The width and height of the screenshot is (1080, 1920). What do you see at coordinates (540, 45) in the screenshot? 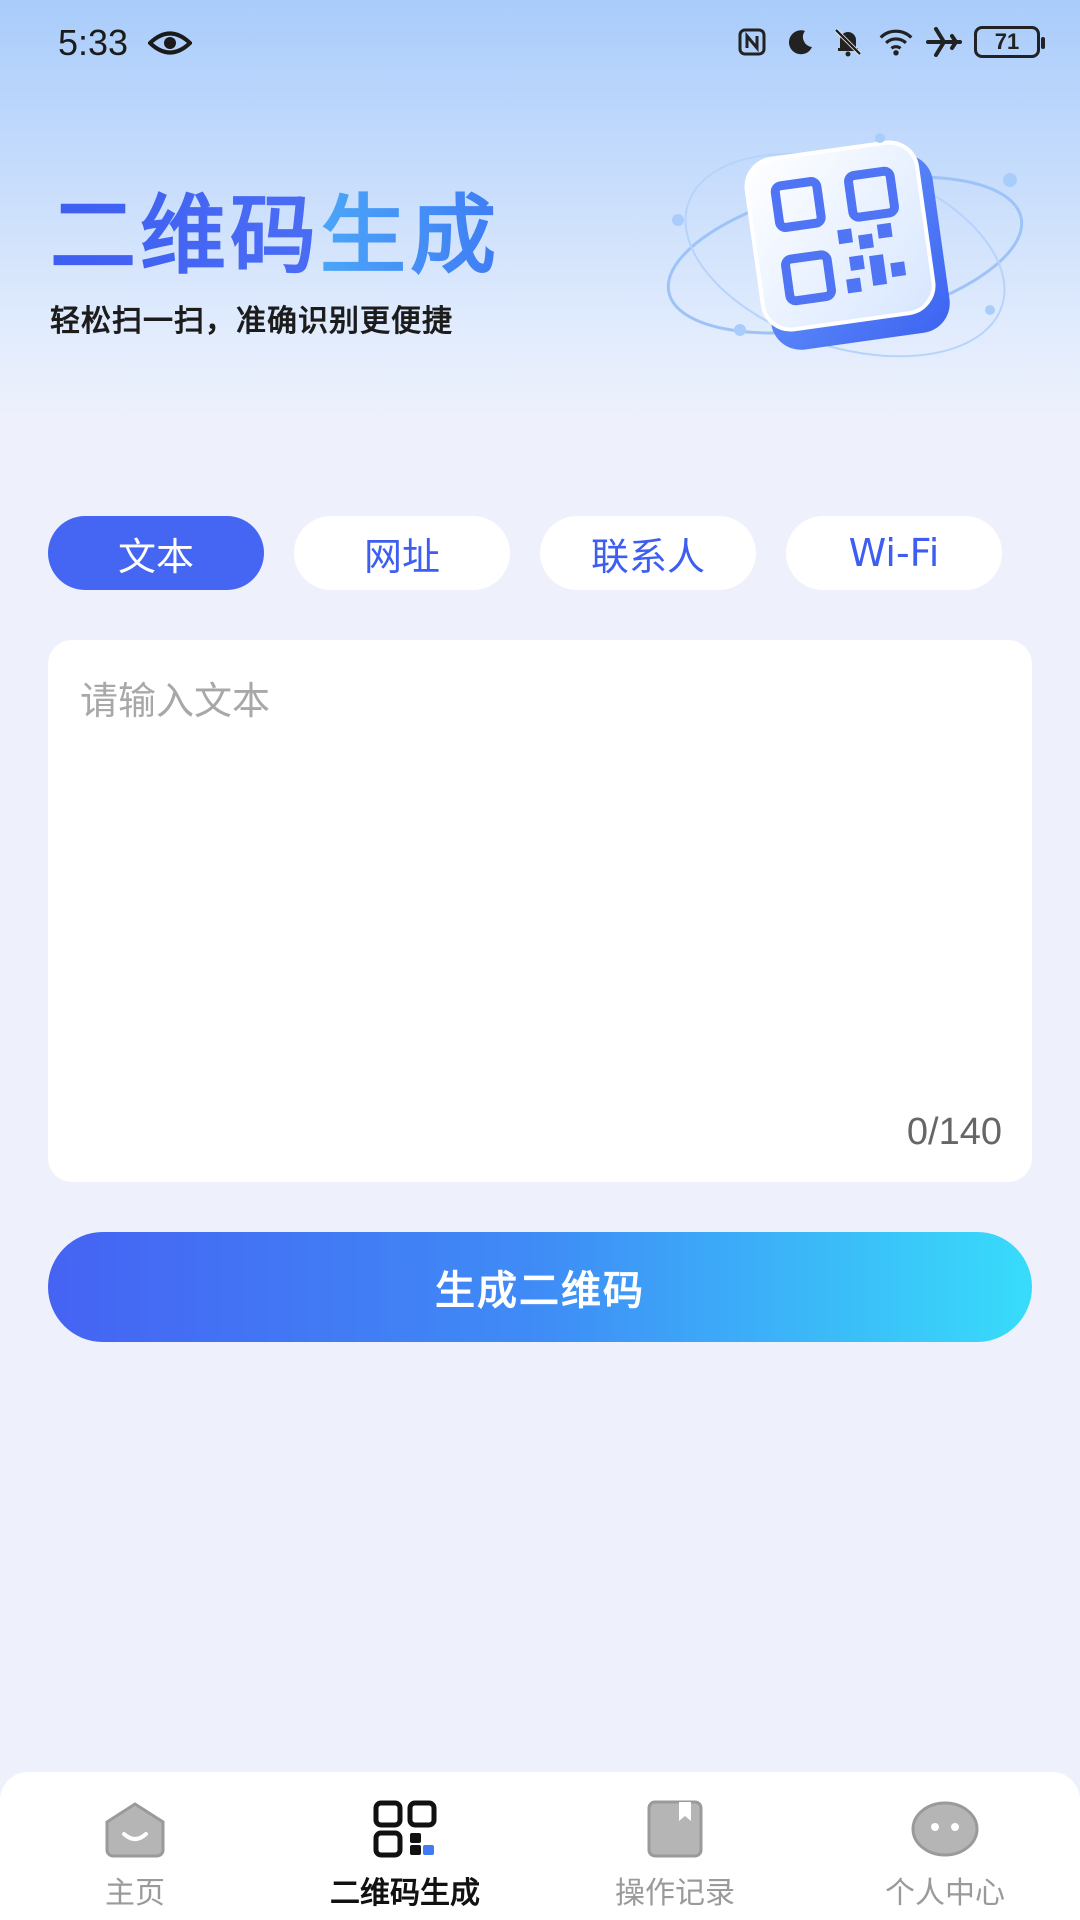
I see `status-bar: 5:33 71` at bounding box center [540, 45].